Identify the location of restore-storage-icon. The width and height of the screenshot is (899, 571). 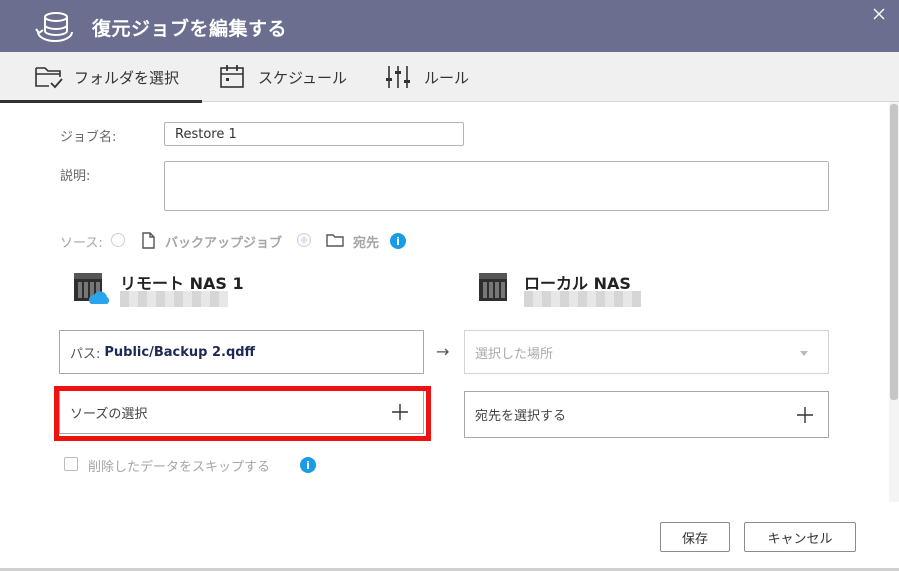
(54, 27).